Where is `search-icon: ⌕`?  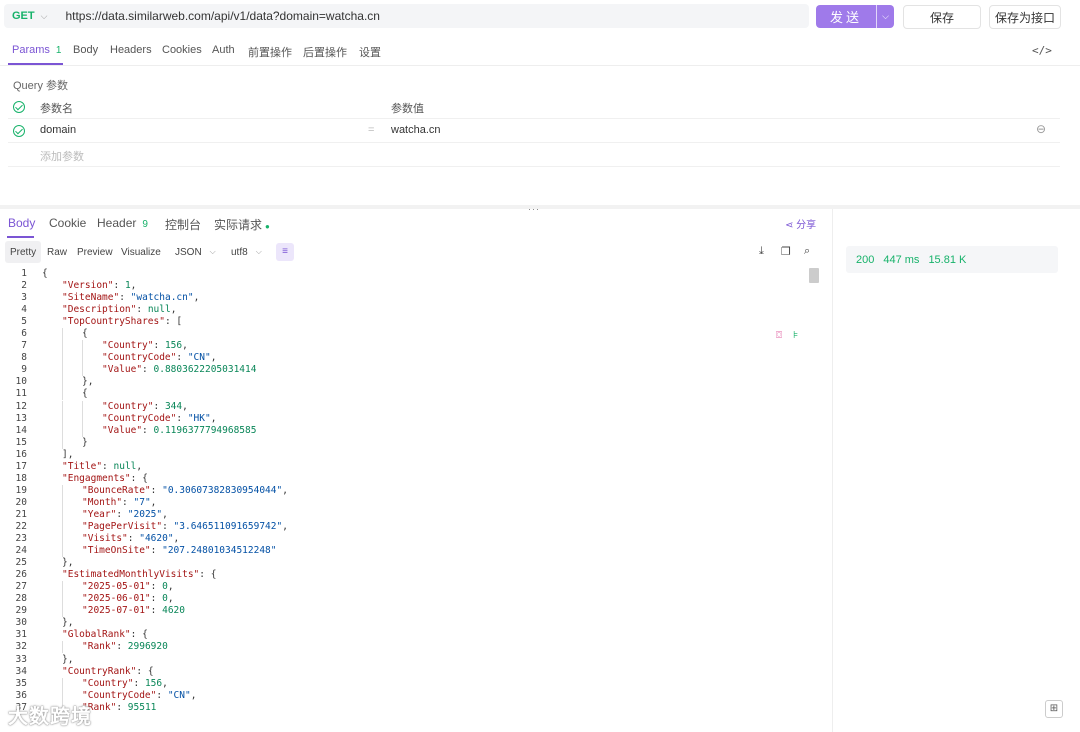 search-icon: ⌕ is located at coordinates (807, 251).